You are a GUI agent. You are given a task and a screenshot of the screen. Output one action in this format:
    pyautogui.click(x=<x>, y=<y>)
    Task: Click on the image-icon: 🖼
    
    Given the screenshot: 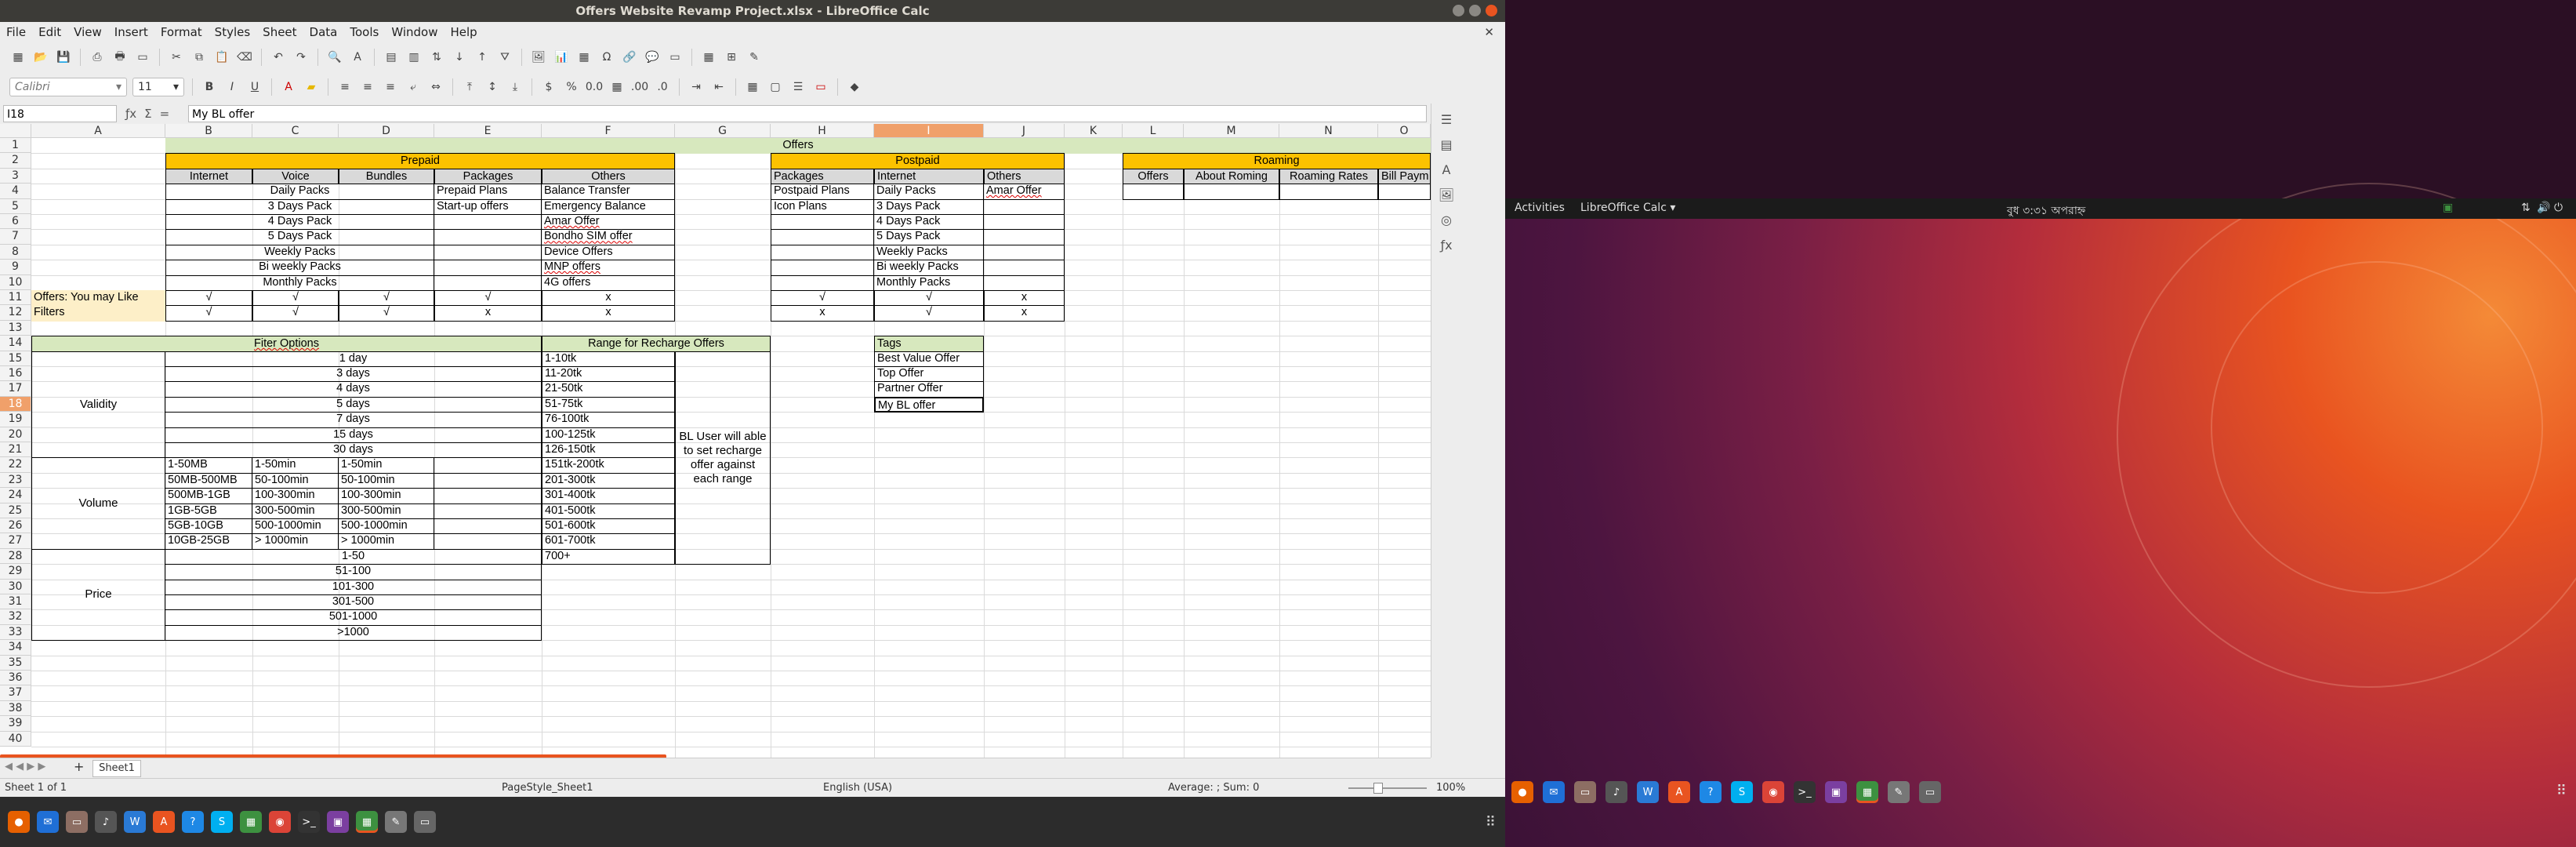 What is the action you would take?
    pyautogui.click(x=538, y=57)
    